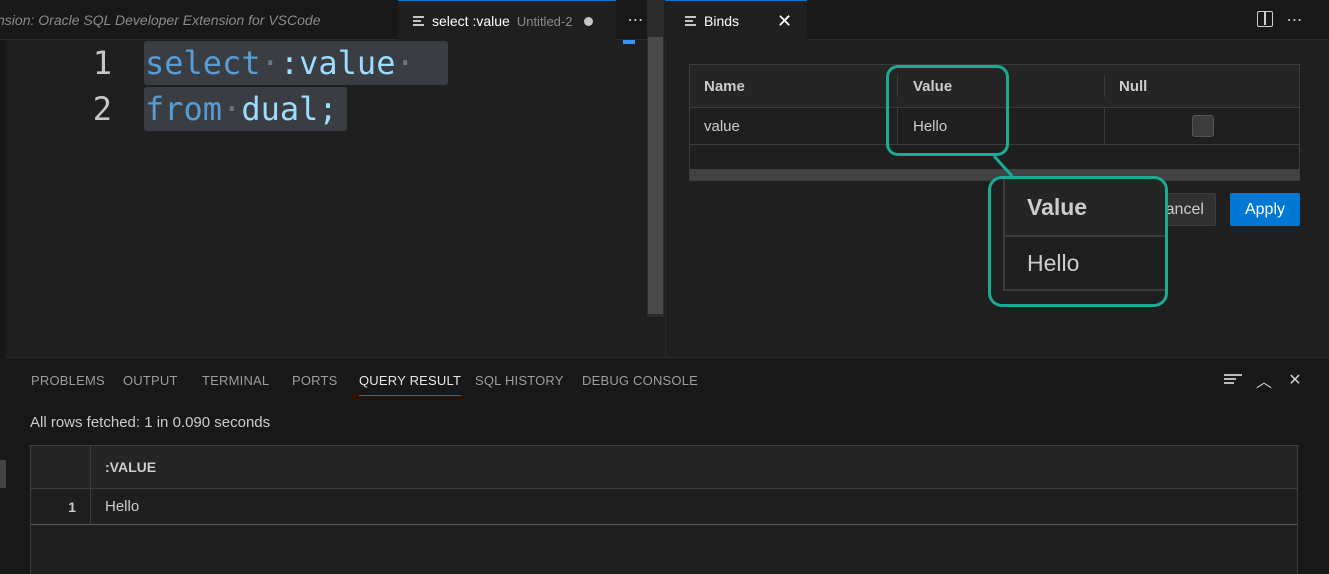 The height and width of the screenshot is (574, 1329). I want to click on column-header-null: Null, so click(1126, 86).